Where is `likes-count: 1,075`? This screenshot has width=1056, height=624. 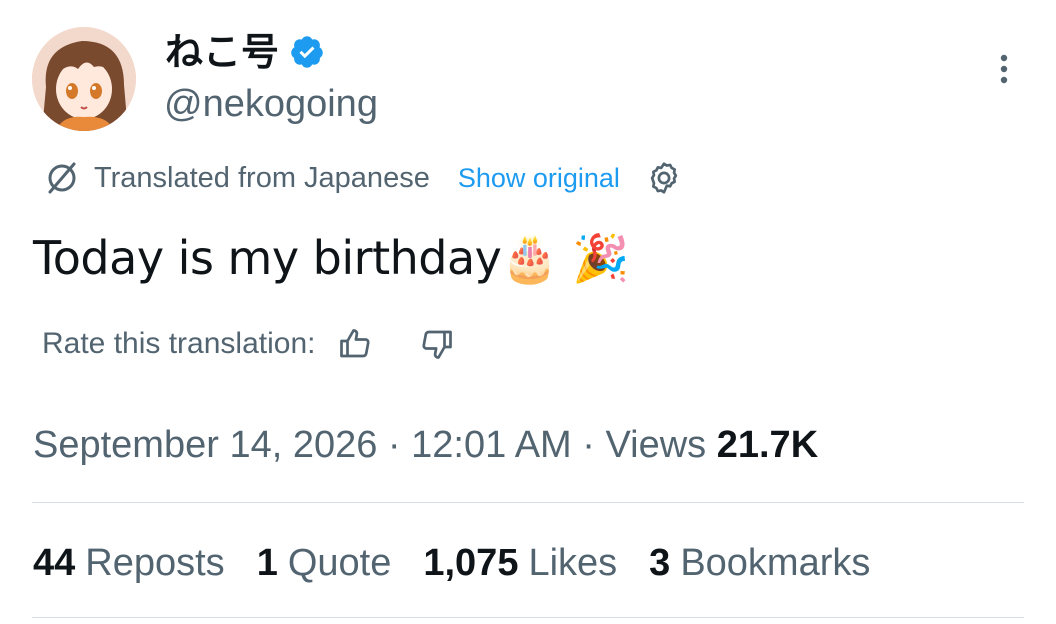
likes-count: 1,075 is located at coordinates (471, 563).